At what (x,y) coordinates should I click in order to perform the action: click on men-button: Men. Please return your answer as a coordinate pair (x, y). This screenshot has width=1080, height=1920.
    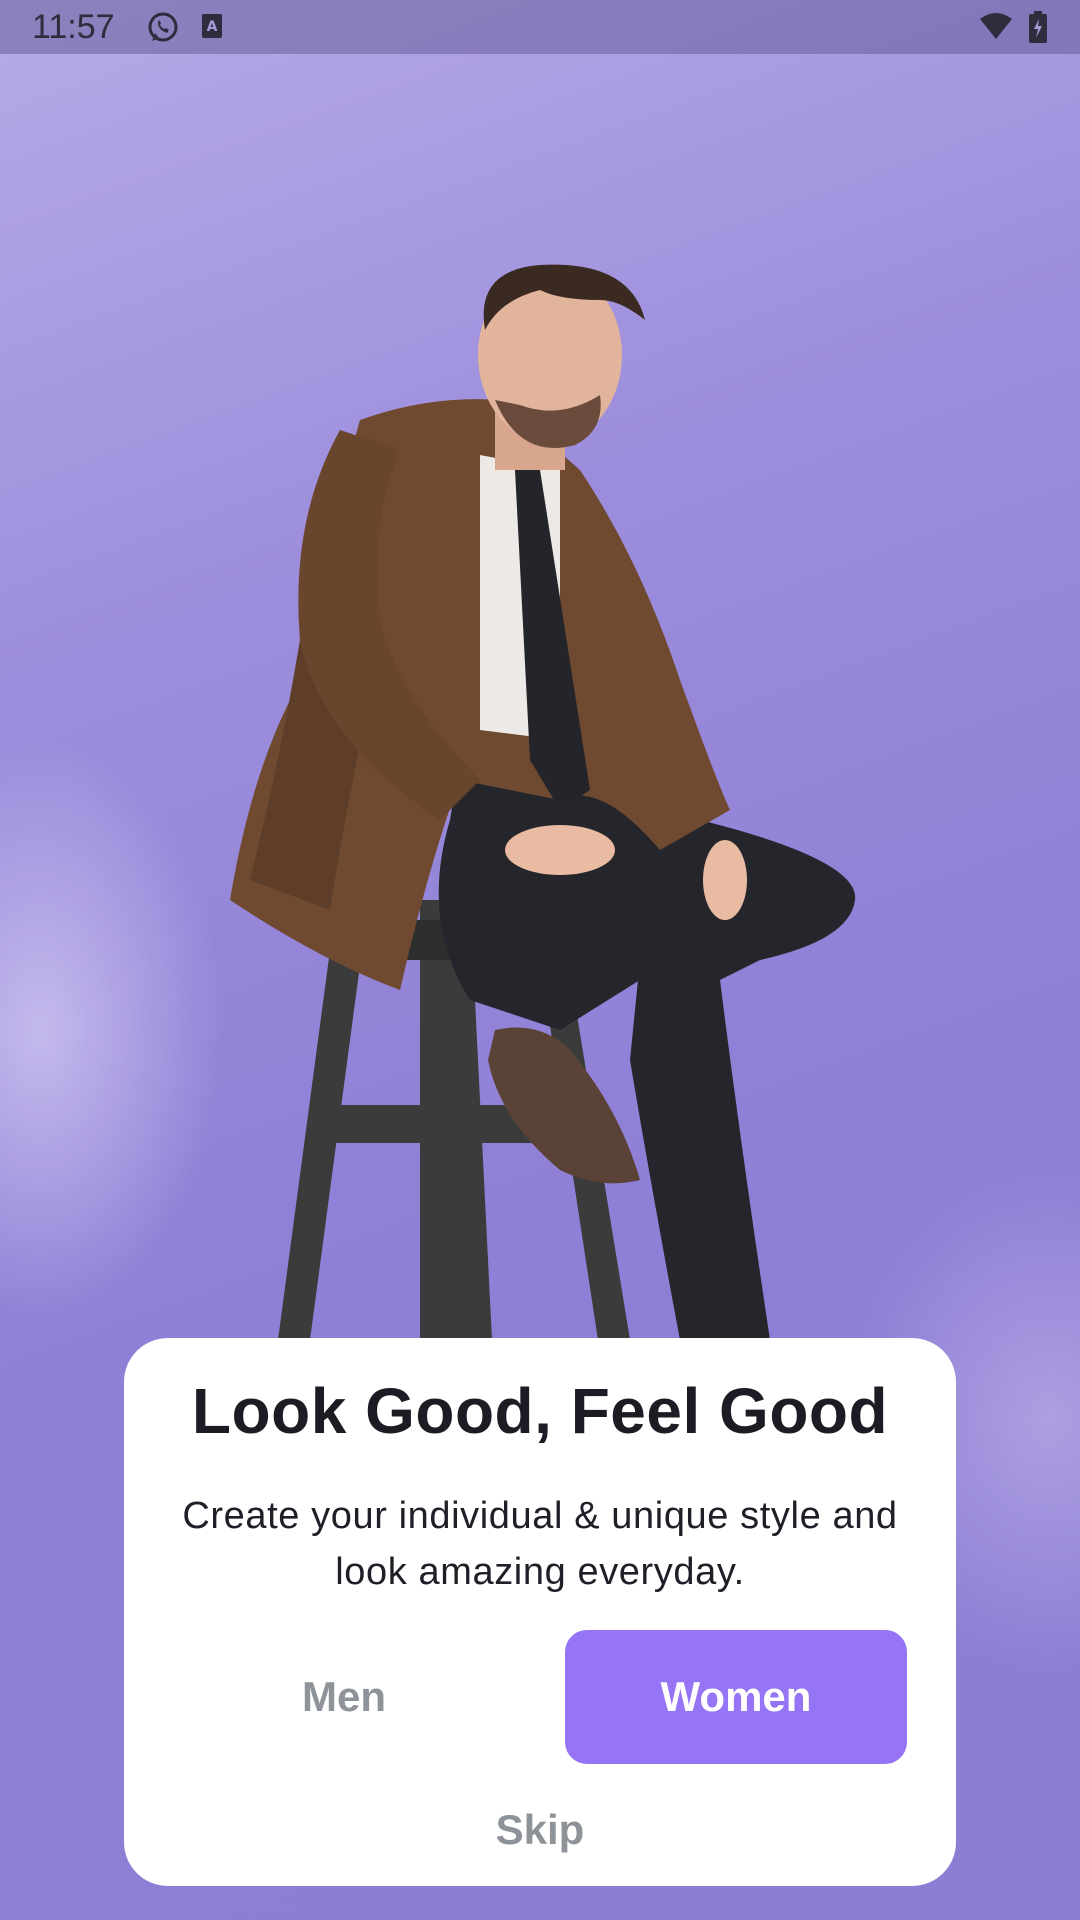
    Looking at the image, I should click on (344, 1697).